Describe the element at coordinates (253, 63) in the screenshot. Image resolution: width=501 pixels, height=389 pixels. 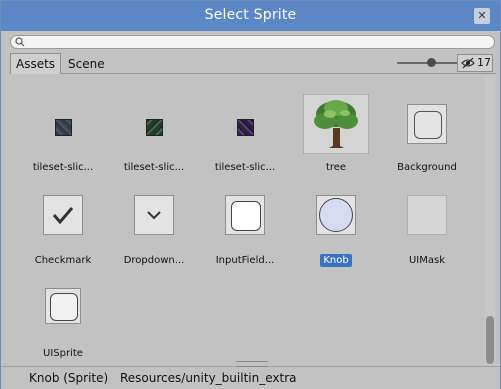
I see `tab-row: Assets Scene 17` at that location.